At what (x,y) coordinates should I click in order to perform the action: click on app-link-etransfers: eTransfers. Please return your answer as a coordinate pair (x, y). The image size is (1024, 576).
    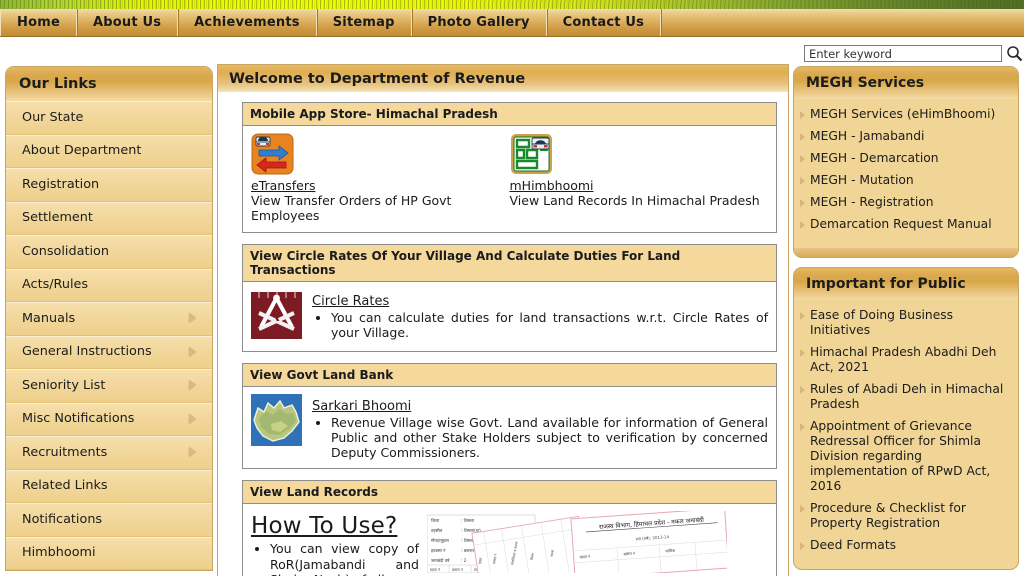
    Looking at the image, I should click on (283, 185).